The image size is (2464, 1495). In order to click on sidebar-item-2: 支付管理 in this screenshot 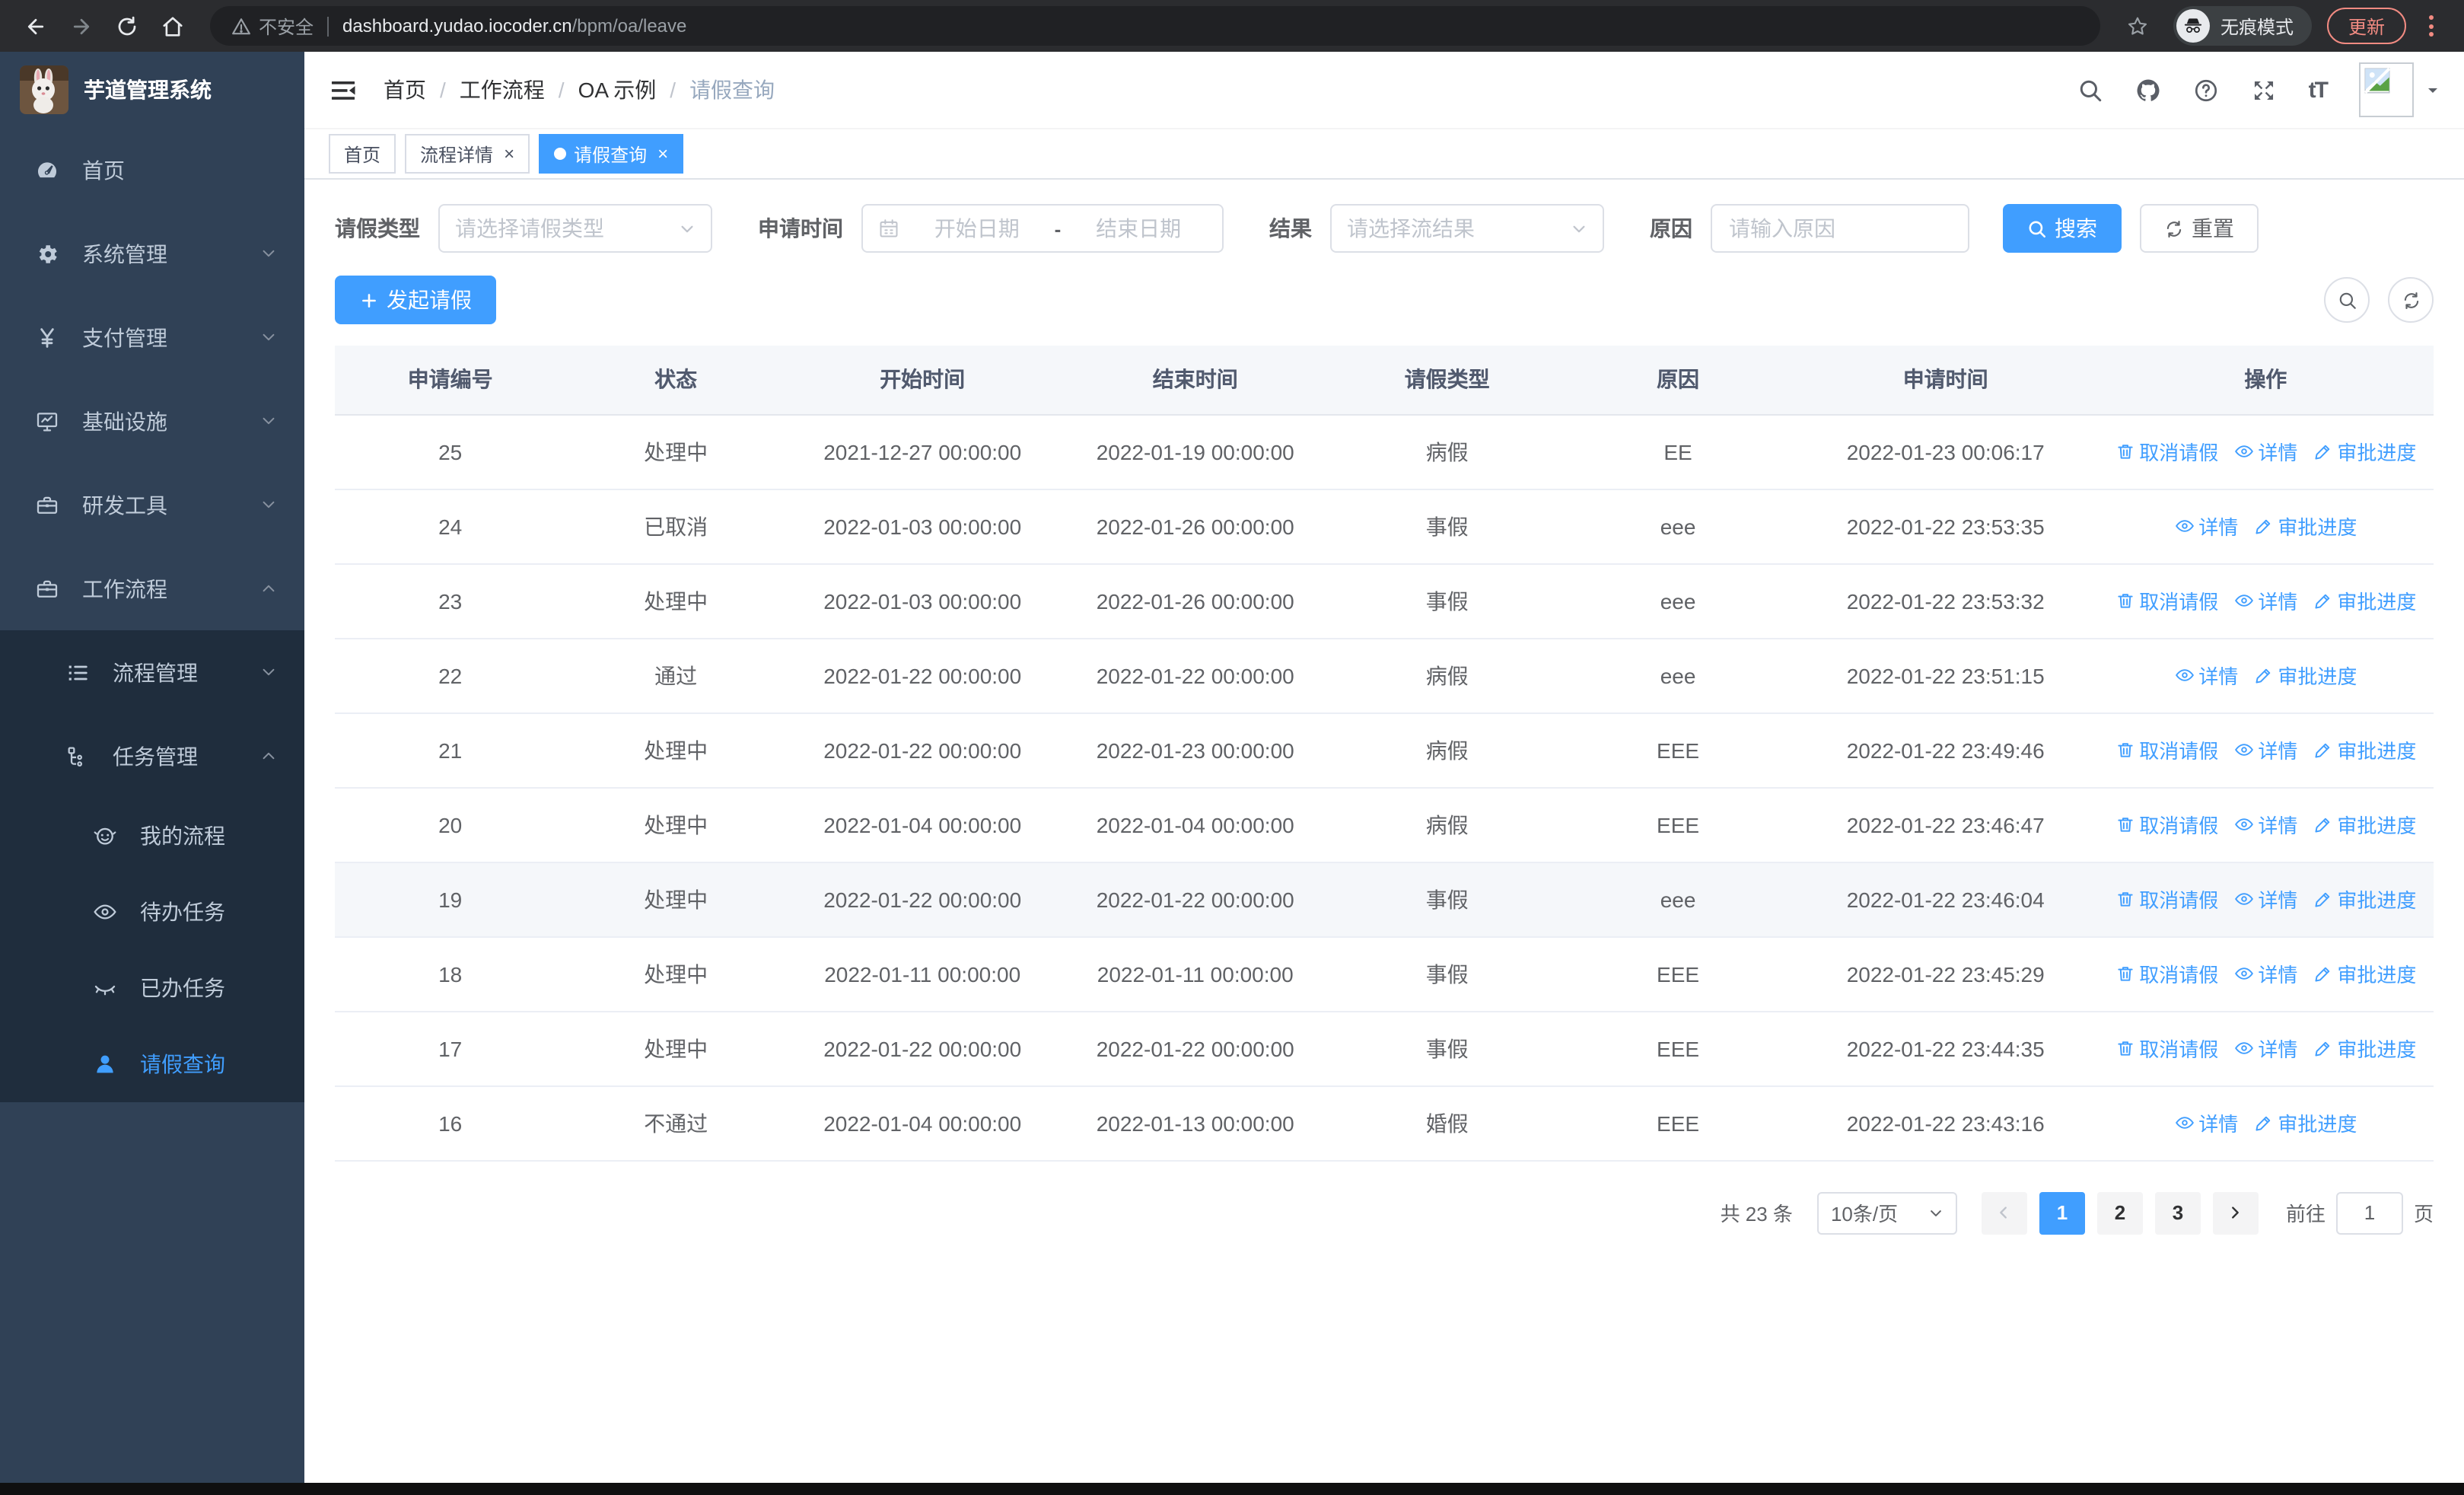, I will do `click(152, 337)`.